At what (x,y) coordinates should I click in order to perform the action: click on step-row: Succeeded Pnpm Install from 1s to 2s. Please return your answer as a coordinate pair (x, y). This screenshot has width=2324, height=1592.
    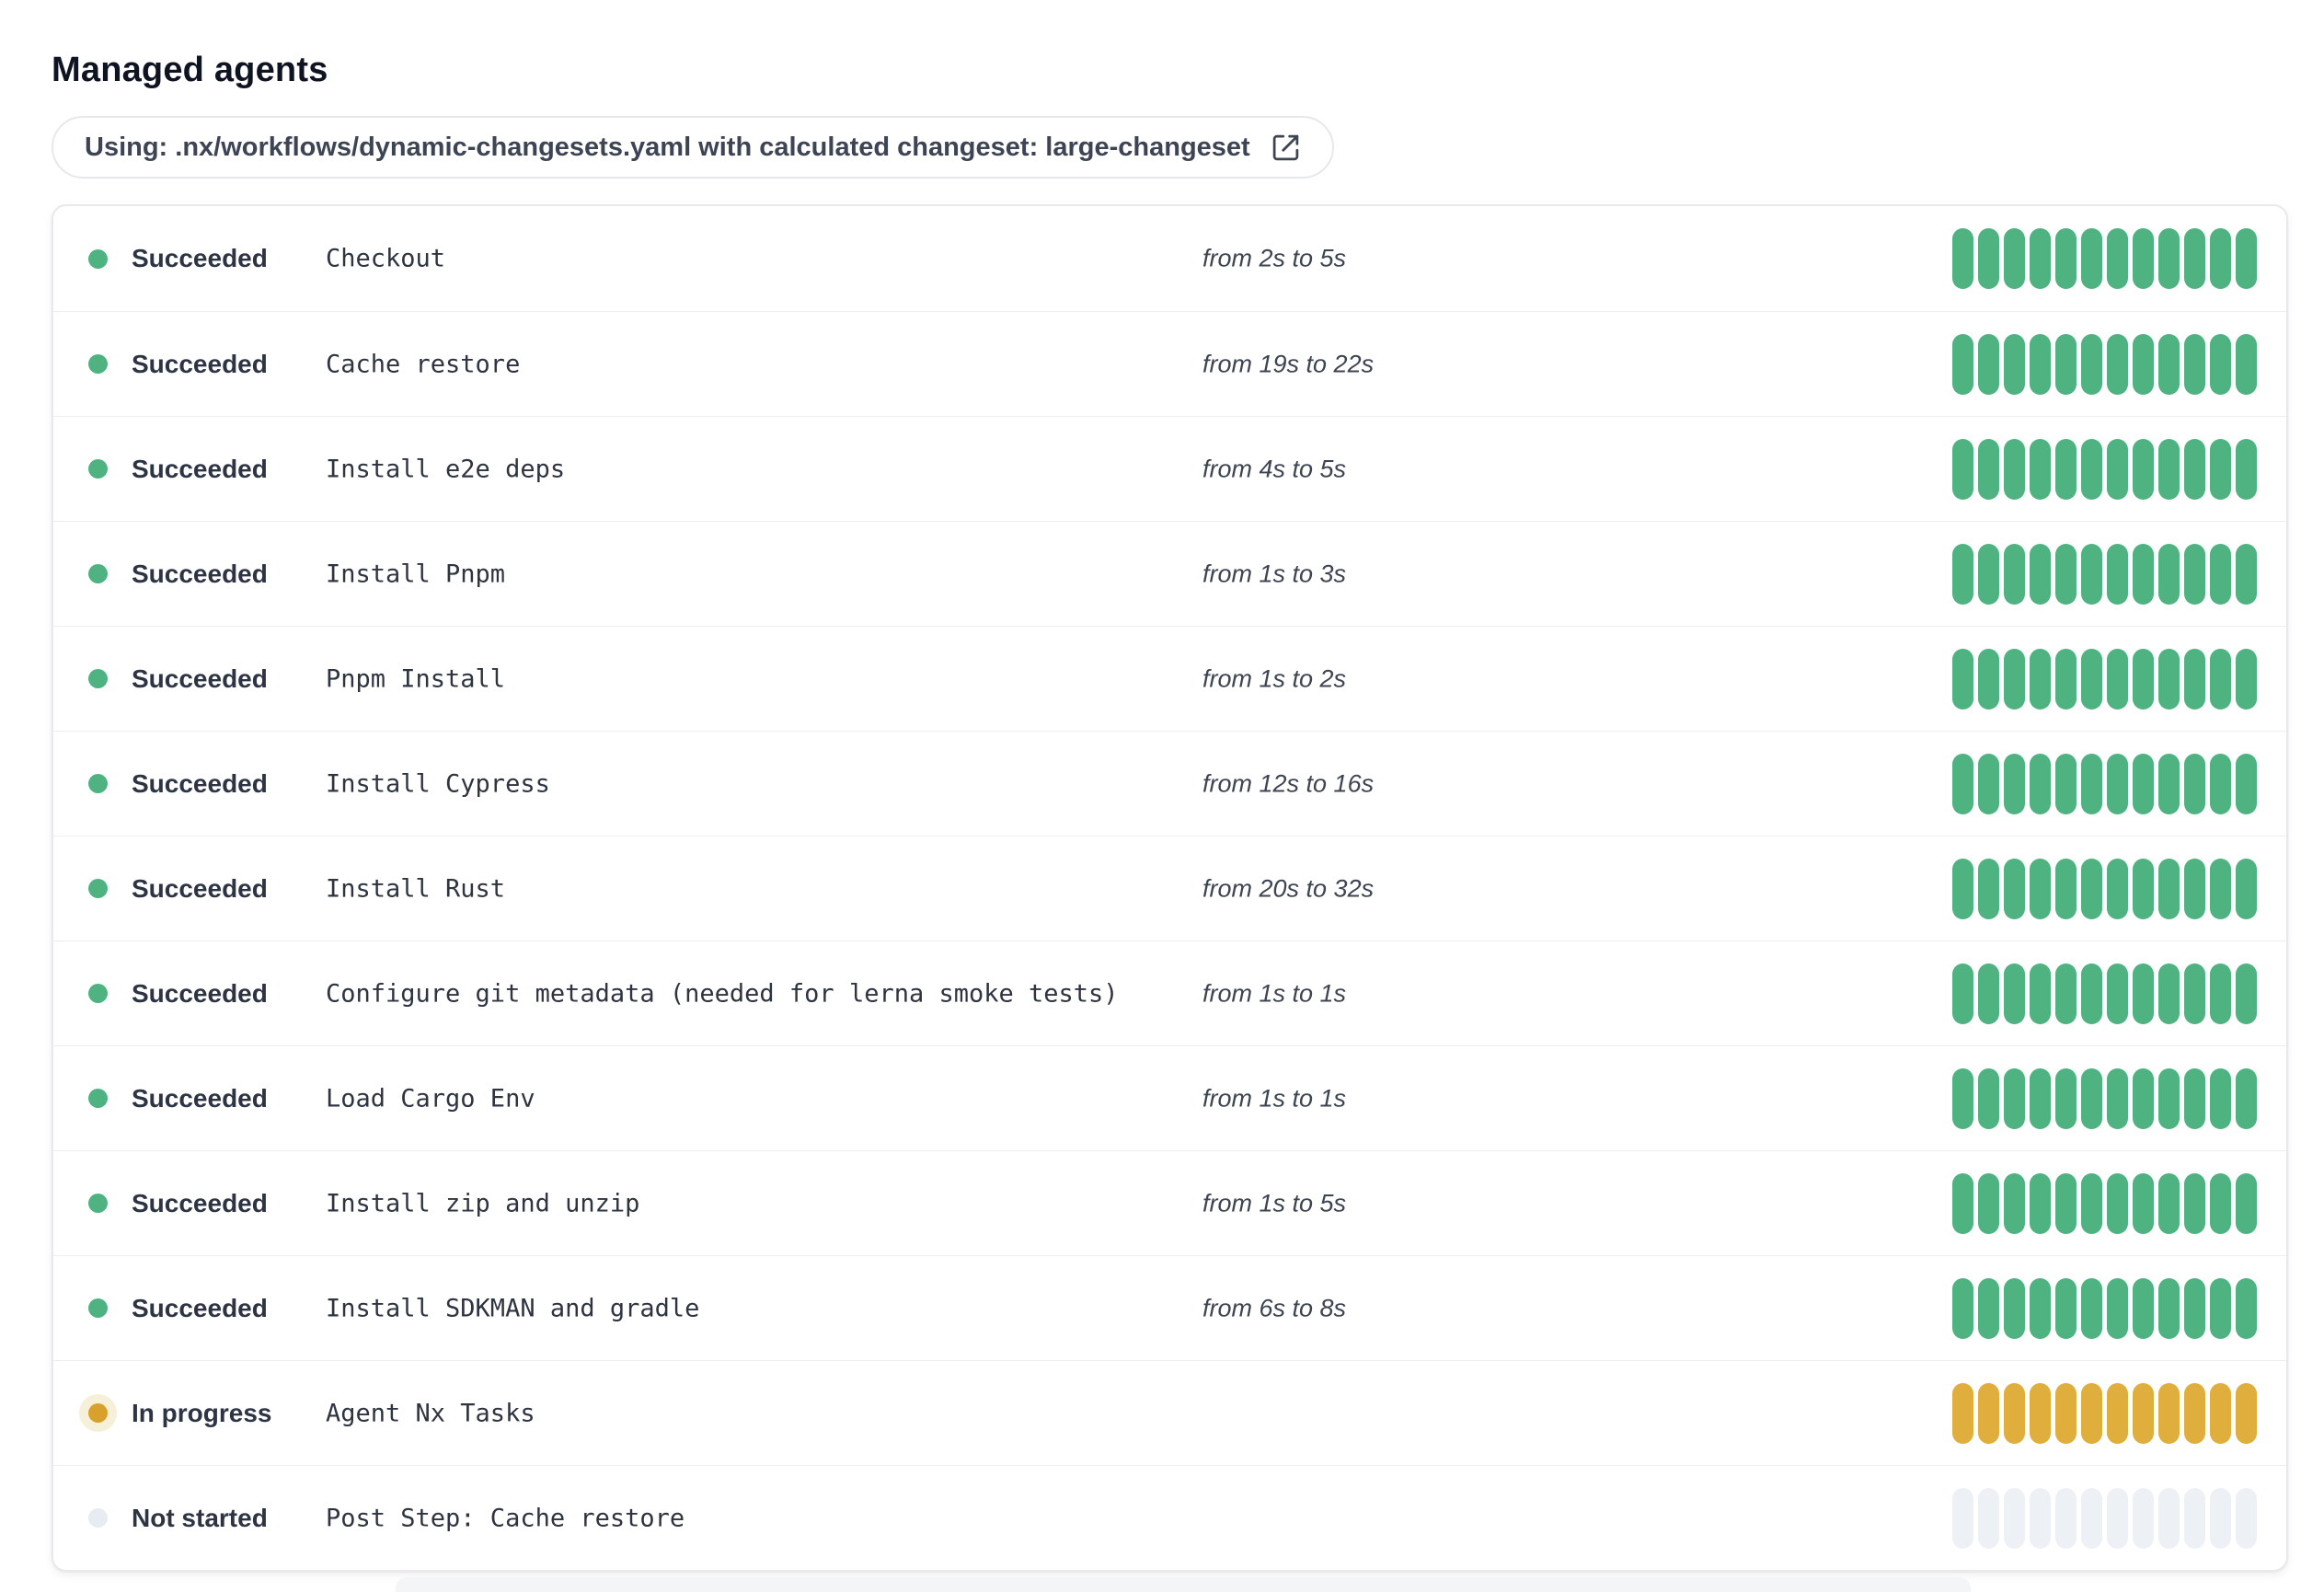
    Looking at the image, I should click on (1169, 678).